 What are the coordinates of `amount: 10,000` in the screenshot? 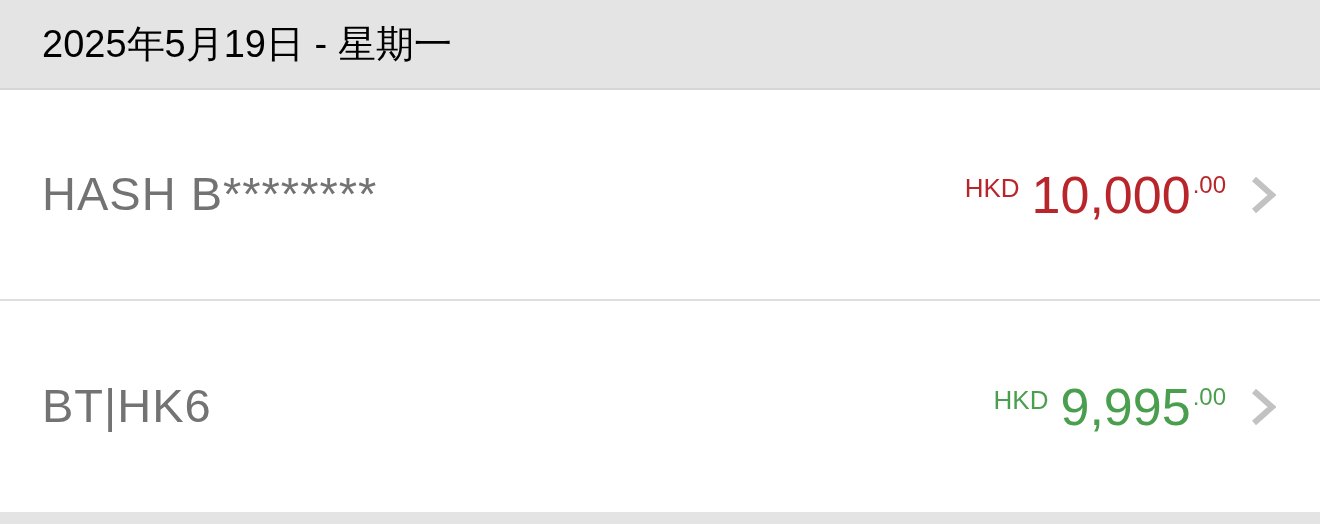 It's located at (1111, 194).